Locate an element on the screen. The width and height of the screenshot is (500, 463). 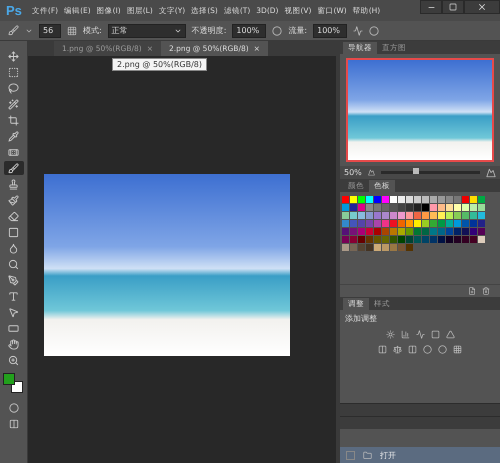
tooltip: 2.png @ 50%(RGB/8) is located at coordinates (159, 64).